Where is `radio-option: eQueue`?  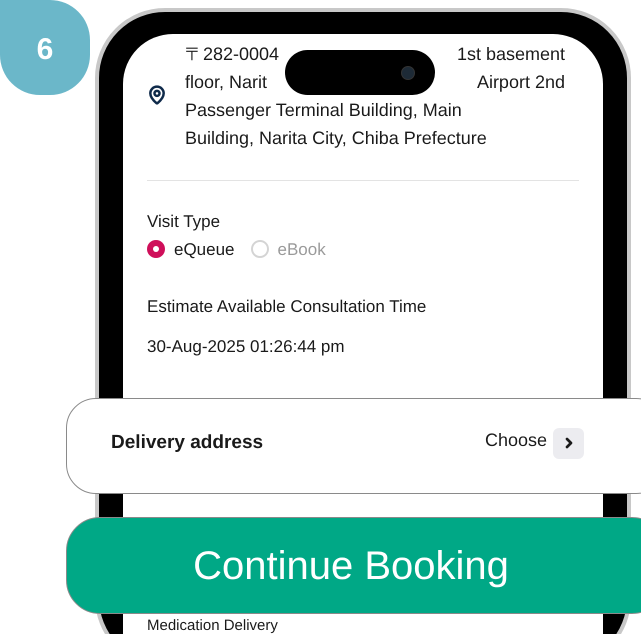
radio-option: eQueue is located at coordinates (190, 249).